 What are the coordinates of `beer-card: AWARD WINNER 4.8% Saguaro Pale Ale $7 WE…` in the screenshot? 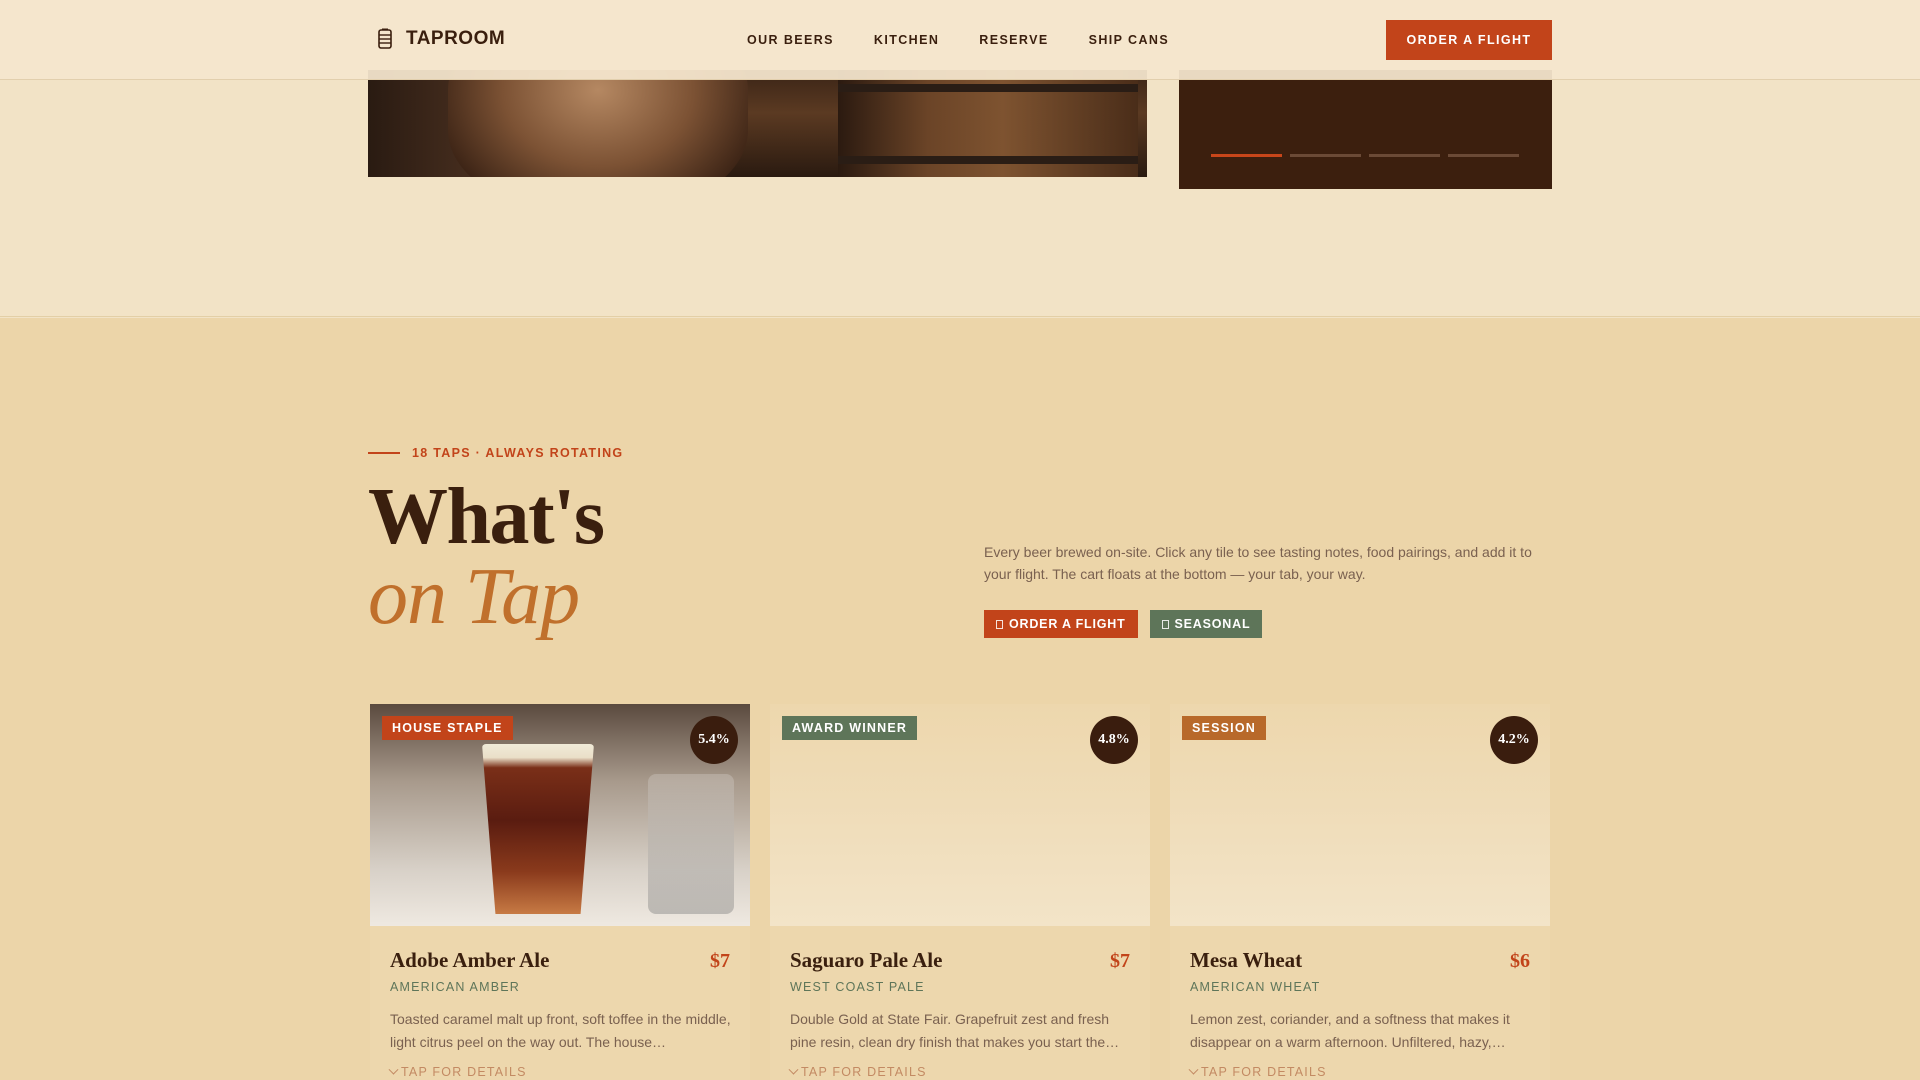 It's located at (960, 892).